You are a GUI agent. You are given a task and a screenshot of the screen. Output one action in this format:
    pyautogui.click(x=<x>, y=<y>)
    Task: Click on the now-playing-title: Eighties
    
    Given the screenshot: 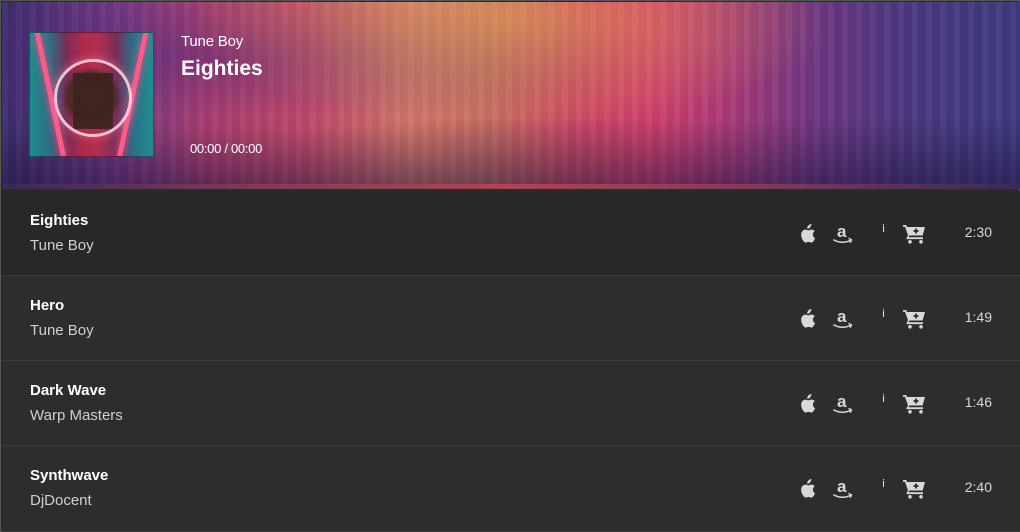 What is the action you would take?
    pyautogui.click(x=222, y=68)
    